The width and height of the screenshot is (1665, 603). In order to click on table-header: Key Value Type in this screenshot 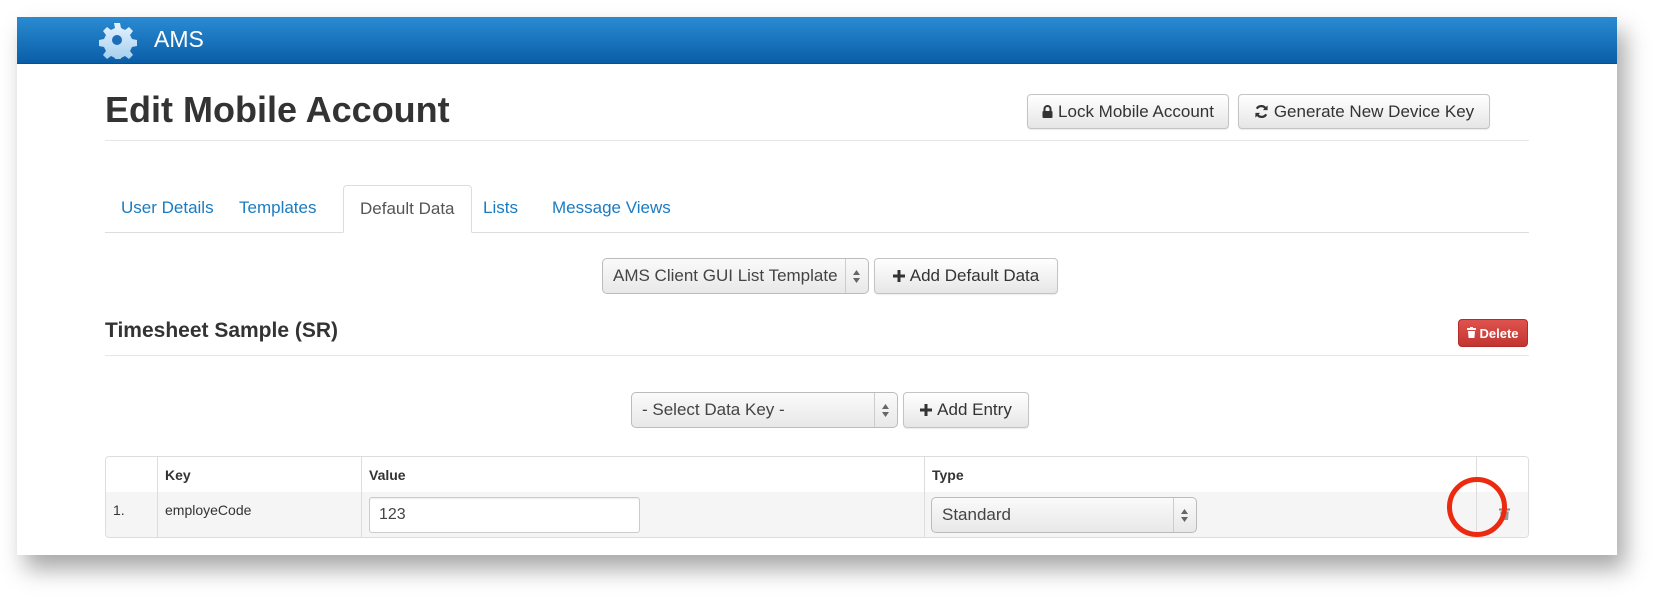, I will do `click(817, 475)`.